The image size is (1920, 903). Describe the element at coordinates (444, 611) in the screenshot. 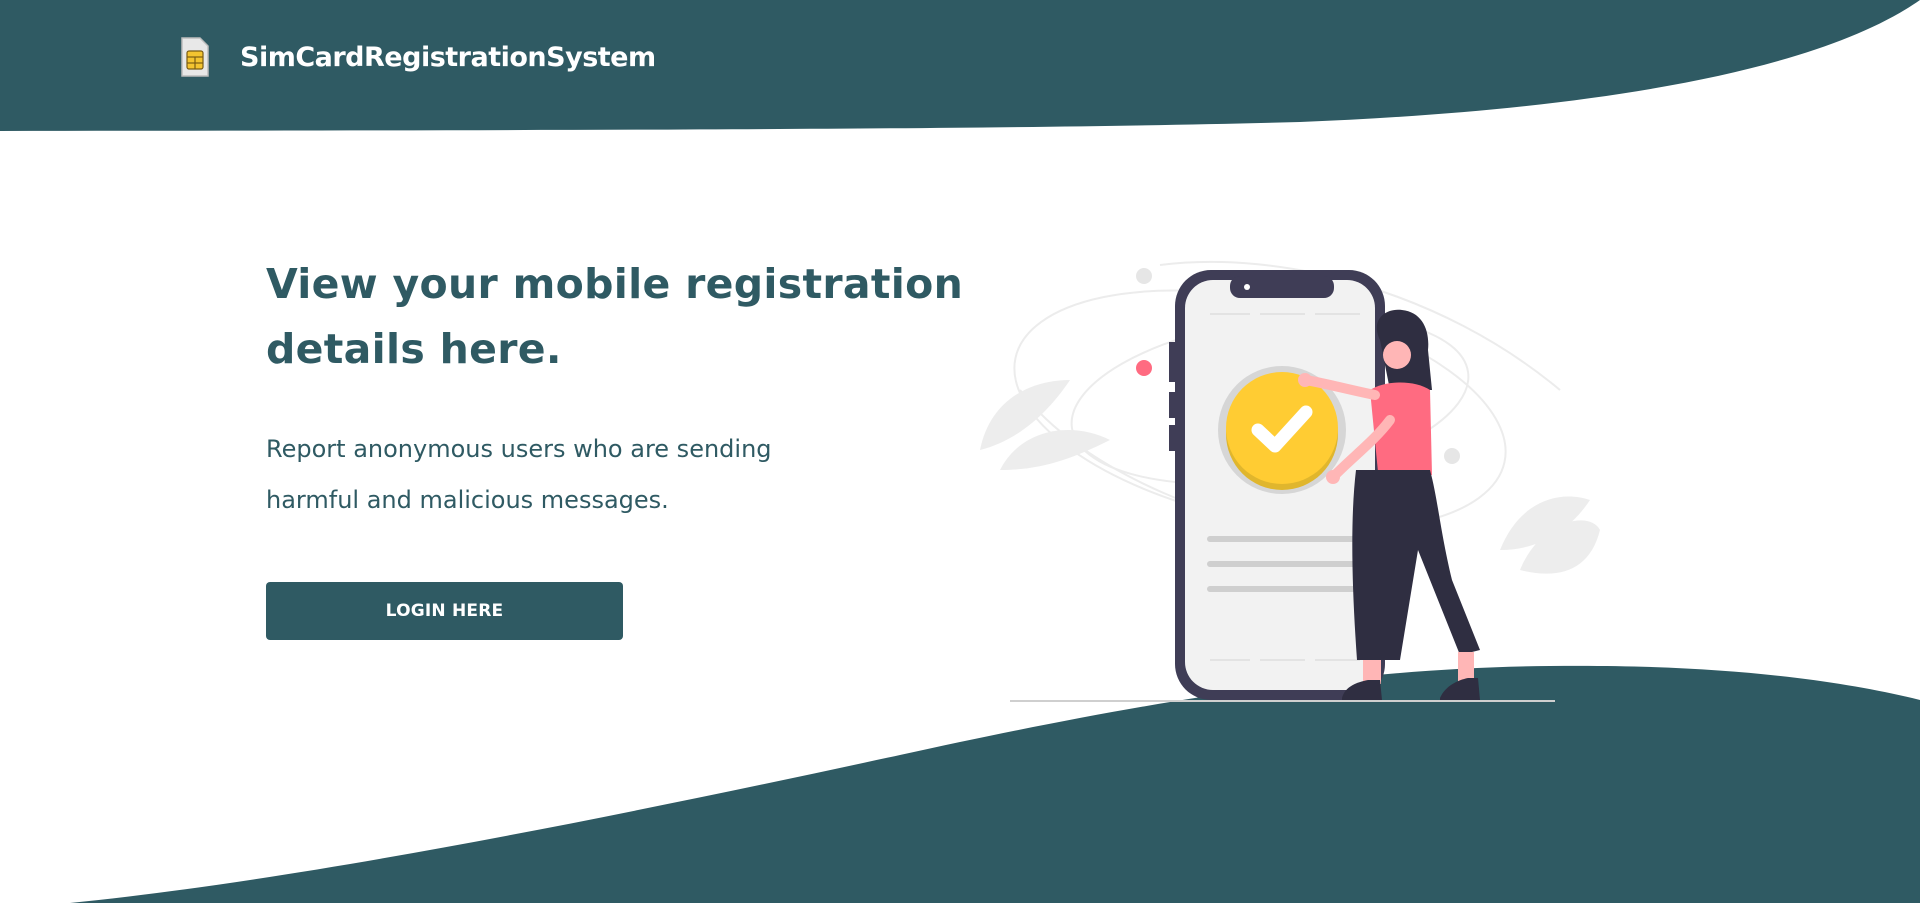

I see `login-button: LOGIN HERE` at that location.